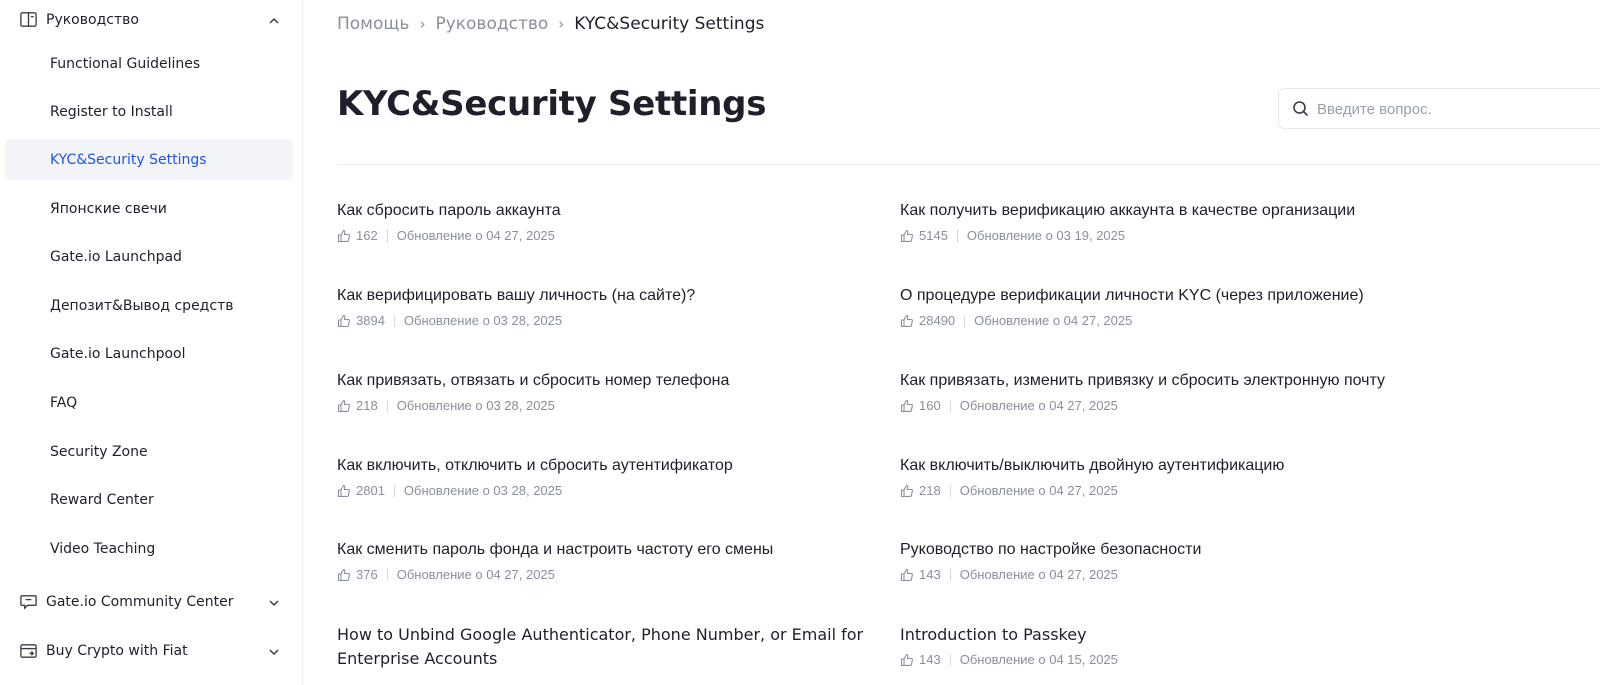 Image resolution: width=1600 pixels, height=685 pixels. I want to click on search-box, so click(1439, 108).